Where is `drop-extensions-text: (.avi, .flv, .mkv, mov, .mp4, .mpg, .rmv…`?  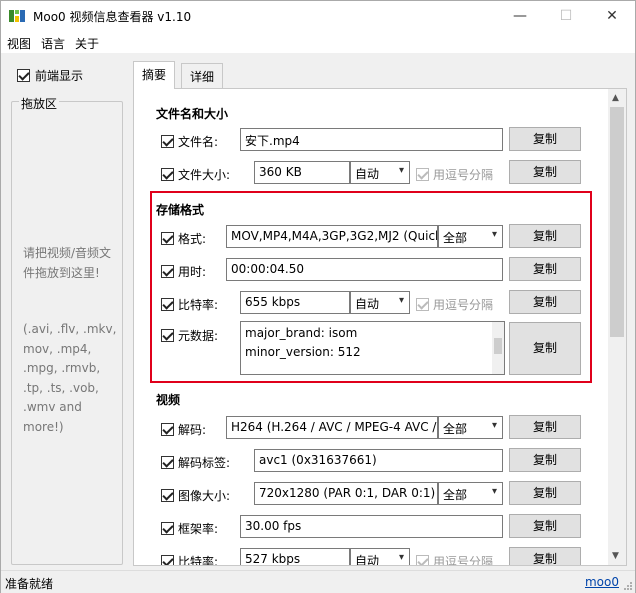
drop-extensions-text: (.avi, .flv, .mkv, mov, .mp4, .mpg, .rmv… is located at coordinates (70, 378).